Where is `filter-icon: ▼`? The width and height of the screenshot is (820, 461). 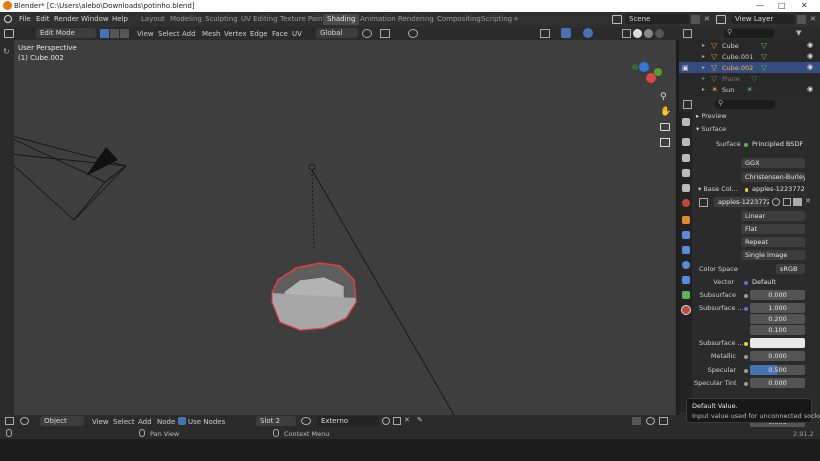 filter-icon: ▼ is located at coordinates (798, 33).